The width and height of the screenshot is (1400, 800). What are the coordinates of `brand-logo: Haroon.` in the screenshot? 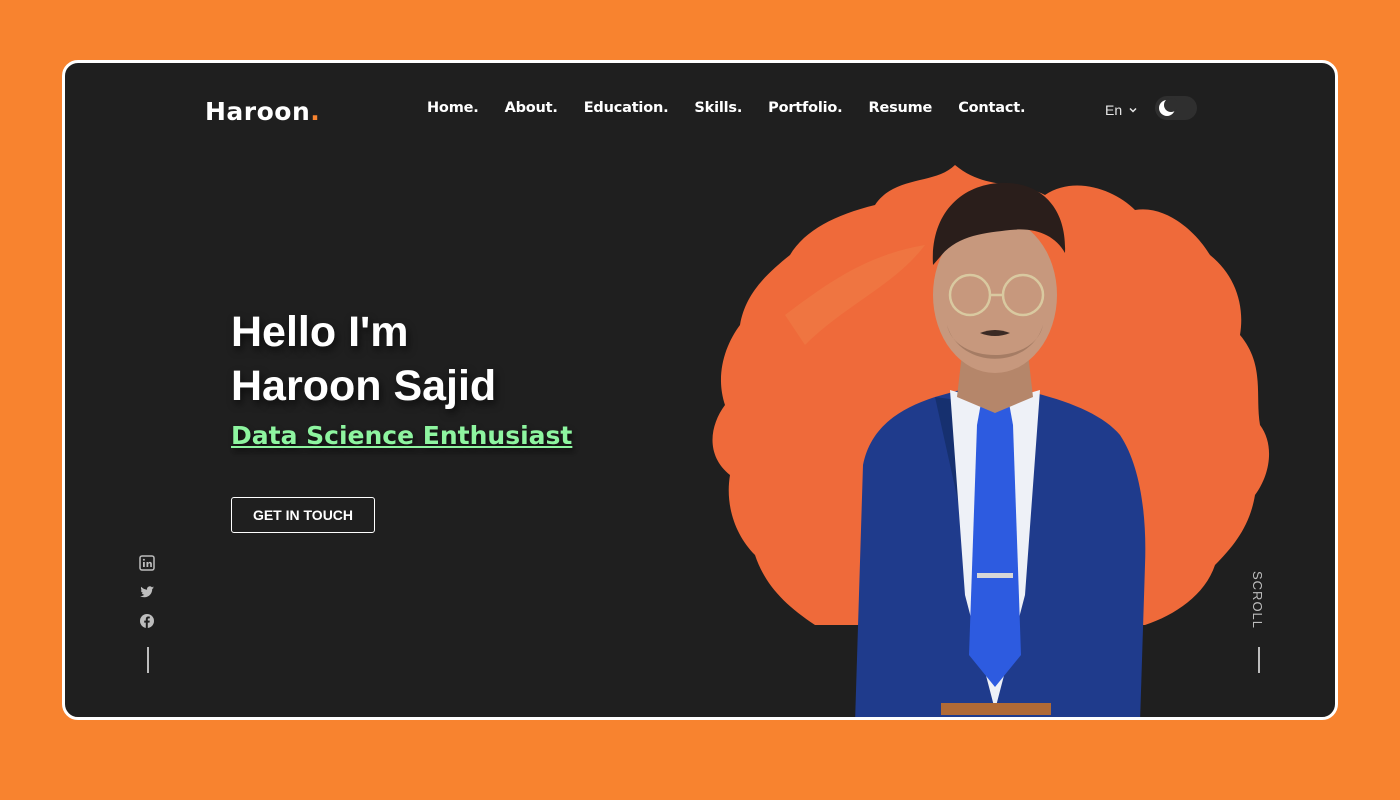 It's located at (262, 111).